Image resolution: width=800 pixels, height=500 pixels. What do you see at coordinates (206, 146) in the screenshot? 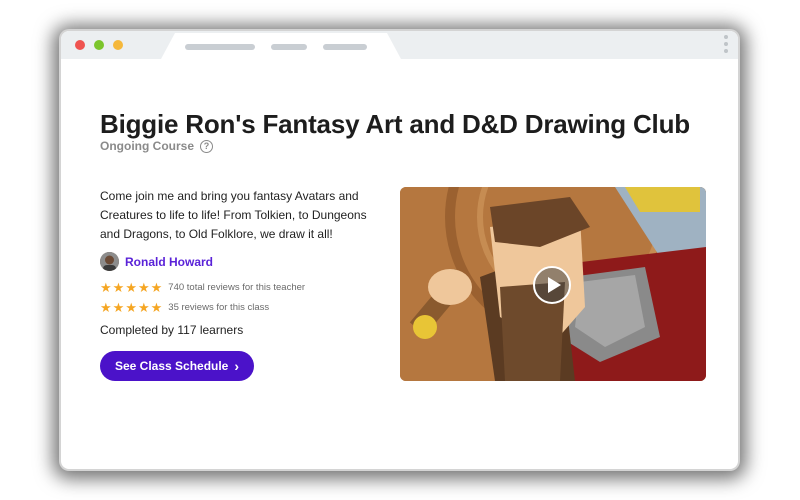
I see `help-icon: ?` at bounding box center [206, 146].